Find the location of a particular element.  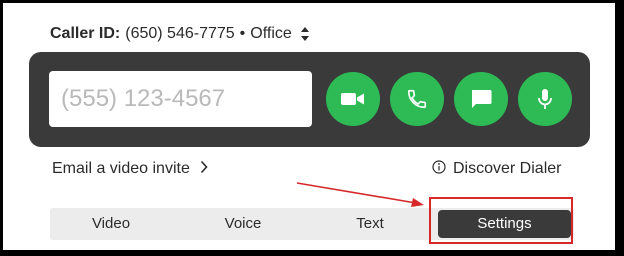

discover-dialer-link: Discover Dialer is located at coordinates (496, 169).